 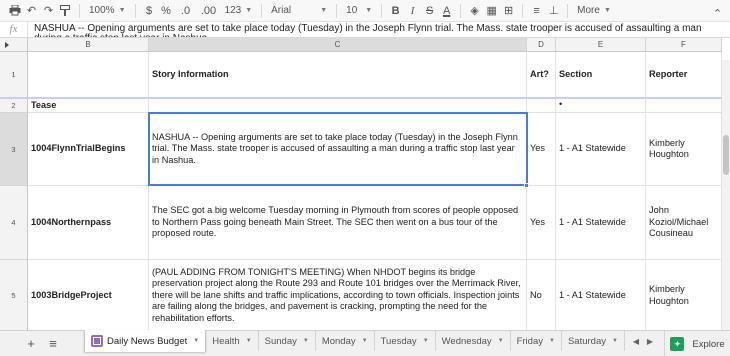 What do you see at coordinates (684, 106) in the screenshot?
I see `cell-f2` at bounding box center [684, 106].